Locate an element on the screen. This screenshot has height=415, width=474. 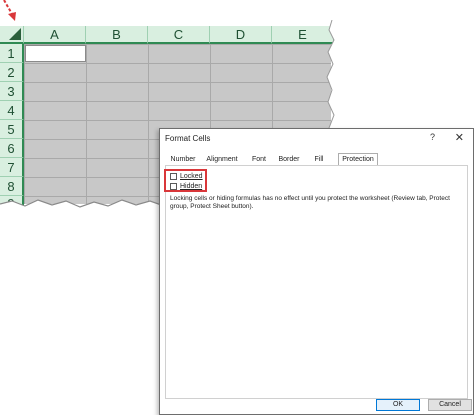
ok-button: OK is located at coordinates (398, 405).